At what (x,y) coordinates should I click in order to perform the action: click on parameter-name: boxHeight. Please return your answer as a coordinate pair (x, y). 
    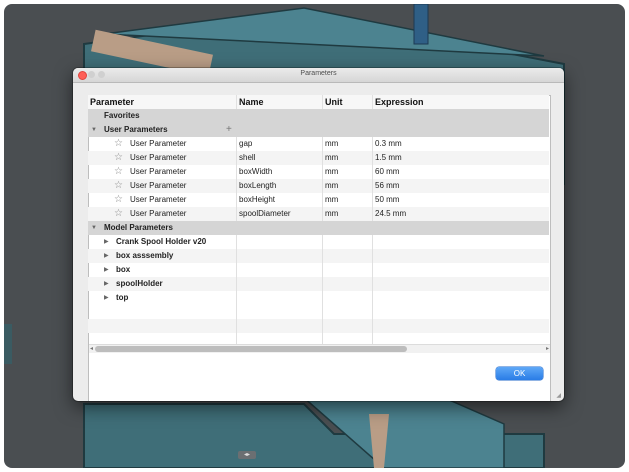
    Looking at the image, I should click on (280, 200).